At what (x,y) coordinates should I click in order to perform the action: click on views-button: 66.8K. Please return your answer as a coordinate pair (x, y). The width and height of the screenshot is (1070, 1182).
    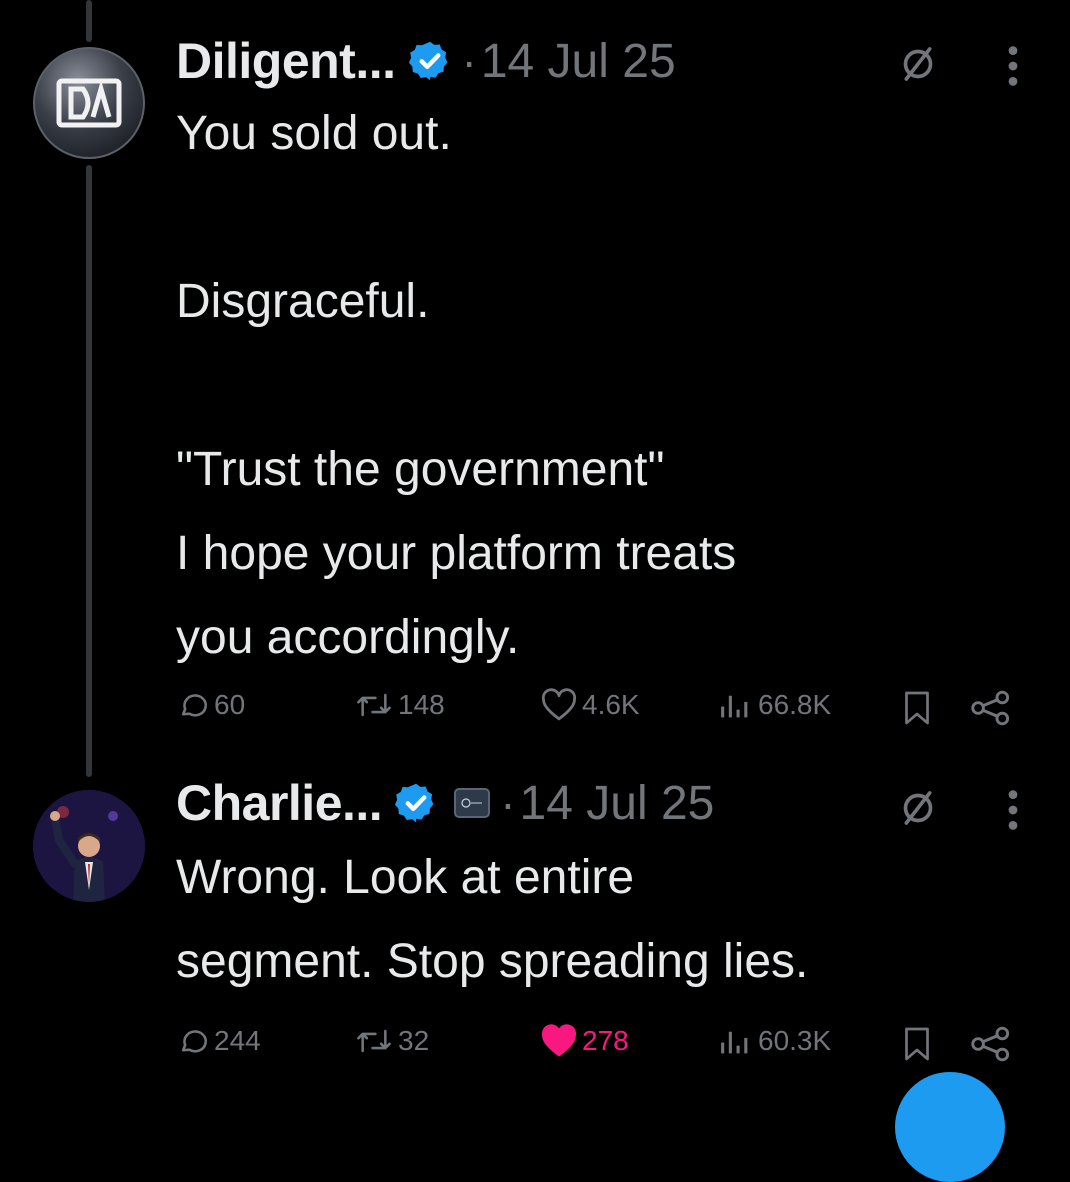
    Looking at the image, I should click on (773, 705).